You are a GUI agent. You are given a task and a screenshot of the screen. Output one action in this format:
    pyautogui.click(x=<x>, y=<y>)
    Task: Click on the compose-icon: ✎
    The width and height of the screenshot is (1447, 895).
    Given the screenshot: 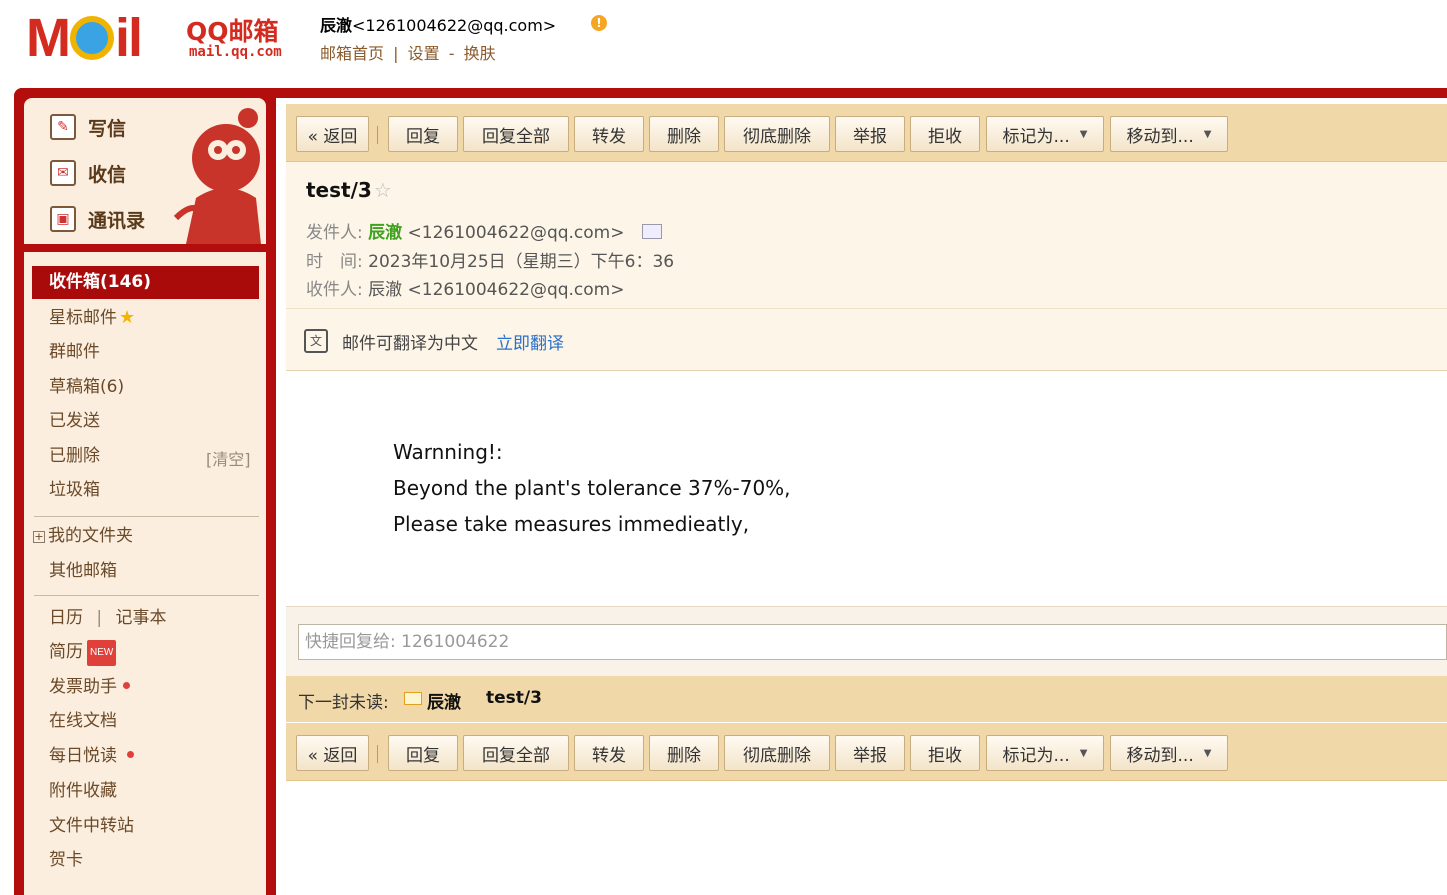 What is the action you would take?
    pyautogui.click(x=63, y=127)
    